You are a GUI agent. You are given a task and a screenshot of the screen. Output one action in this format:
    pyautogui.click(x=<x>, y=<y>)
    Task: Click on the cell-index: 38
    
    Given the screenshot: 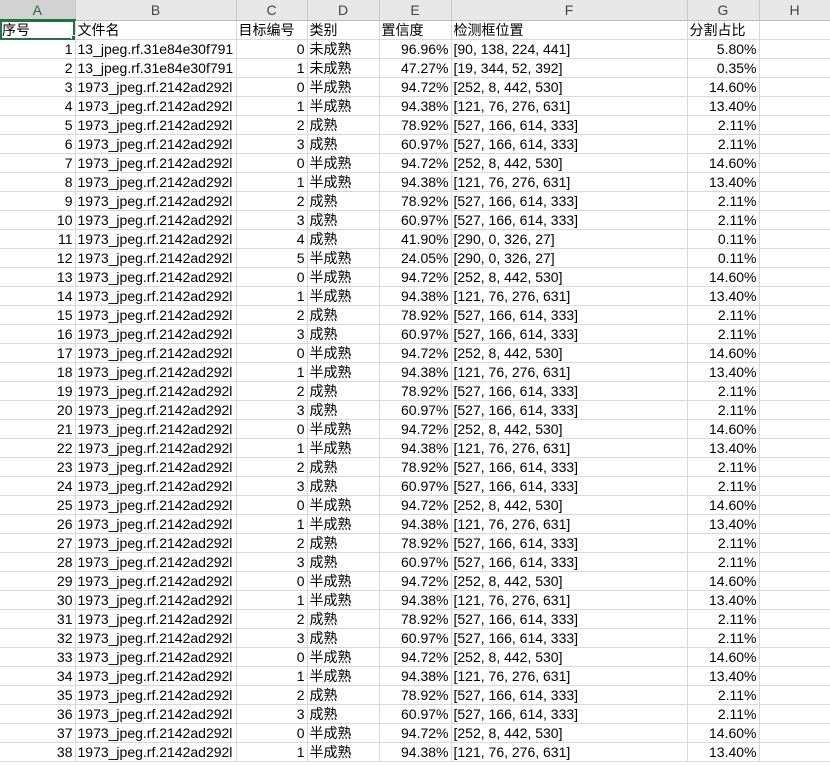 What is the action you would take?
    pyautogui.click(x=38, y=752)
    